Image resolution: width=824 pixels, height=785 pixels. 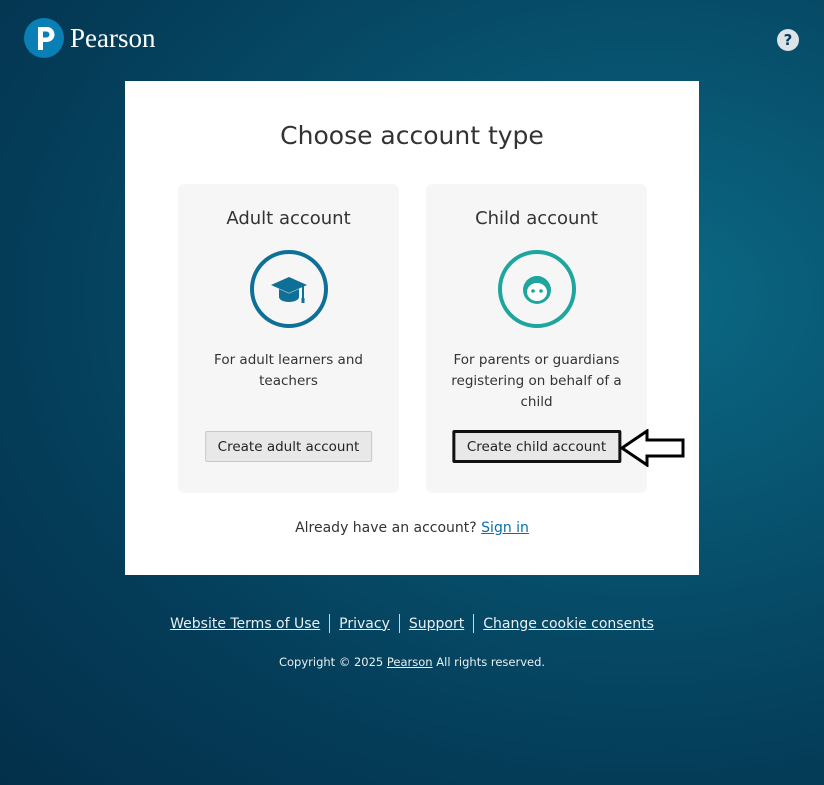 I want to click on signin-prompt: Already have an account? Sign in, so click(x=412, y=528).